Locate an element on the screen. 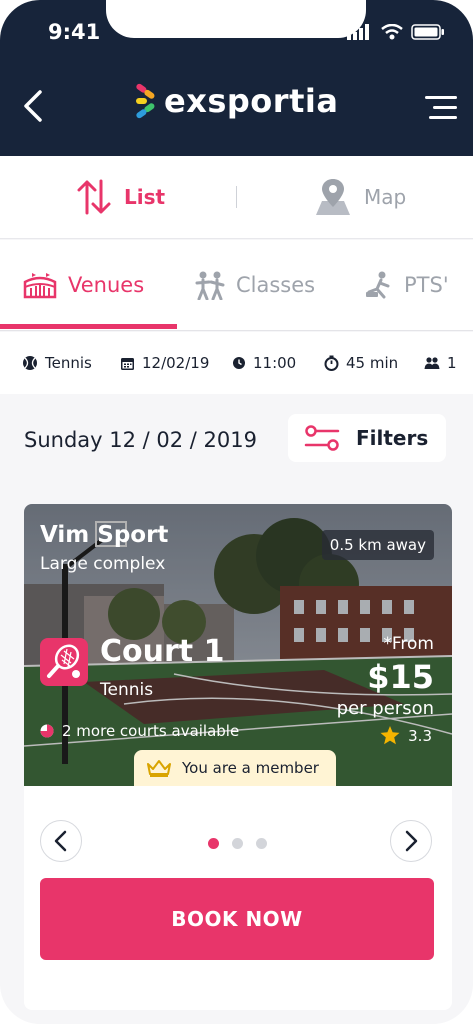  map-label: Map is located at coordinates (385, 197).